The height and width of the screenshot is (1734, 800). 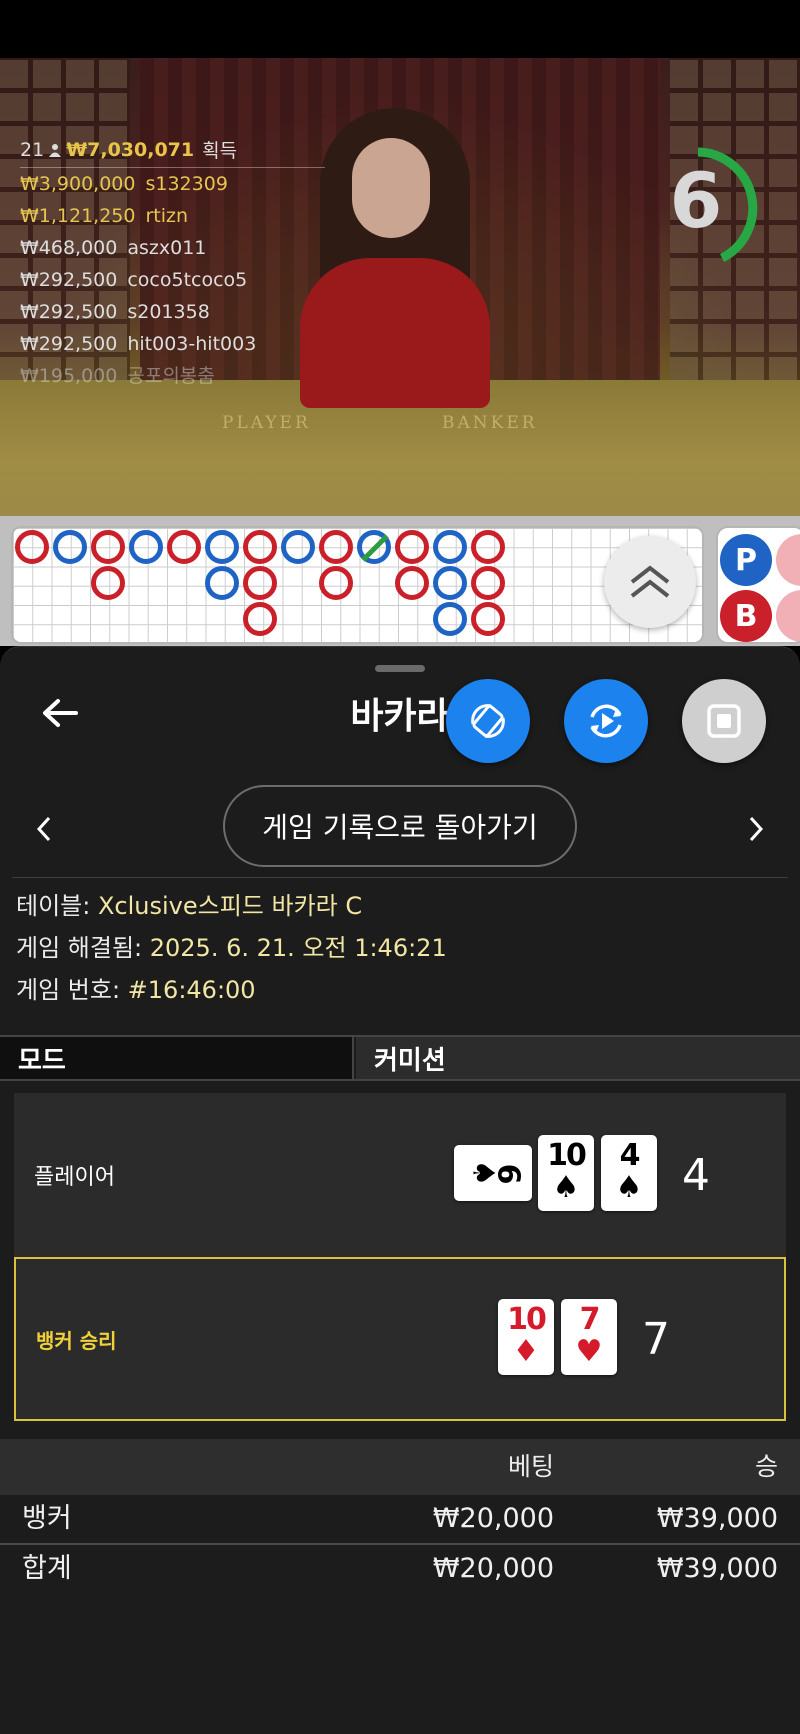 What do you see at coordinates (530, 1466) in the screenshot?
I see `bet-column-header: 베팅` at bounding box center [530, 1466].